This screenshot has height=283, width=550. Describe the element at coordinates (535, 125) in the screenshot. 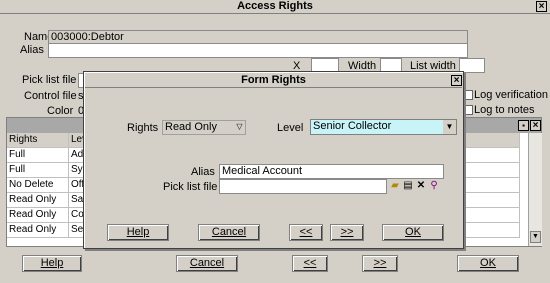

I see `grid-close-icon: ×` at that location.